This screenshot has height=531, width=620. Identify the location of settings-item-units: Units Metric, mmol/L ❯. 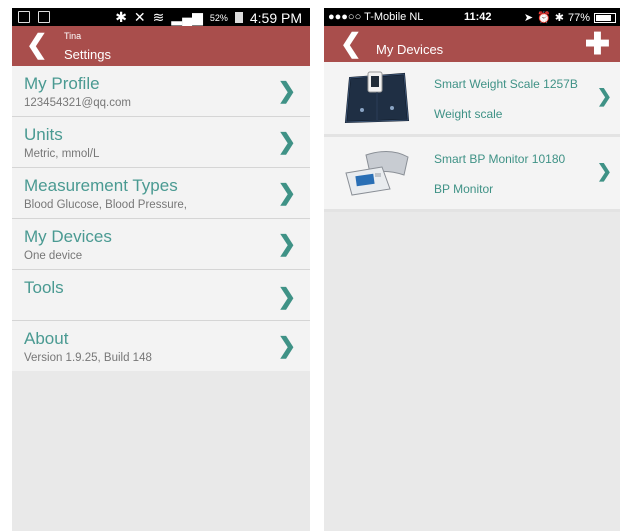
(161, 142).